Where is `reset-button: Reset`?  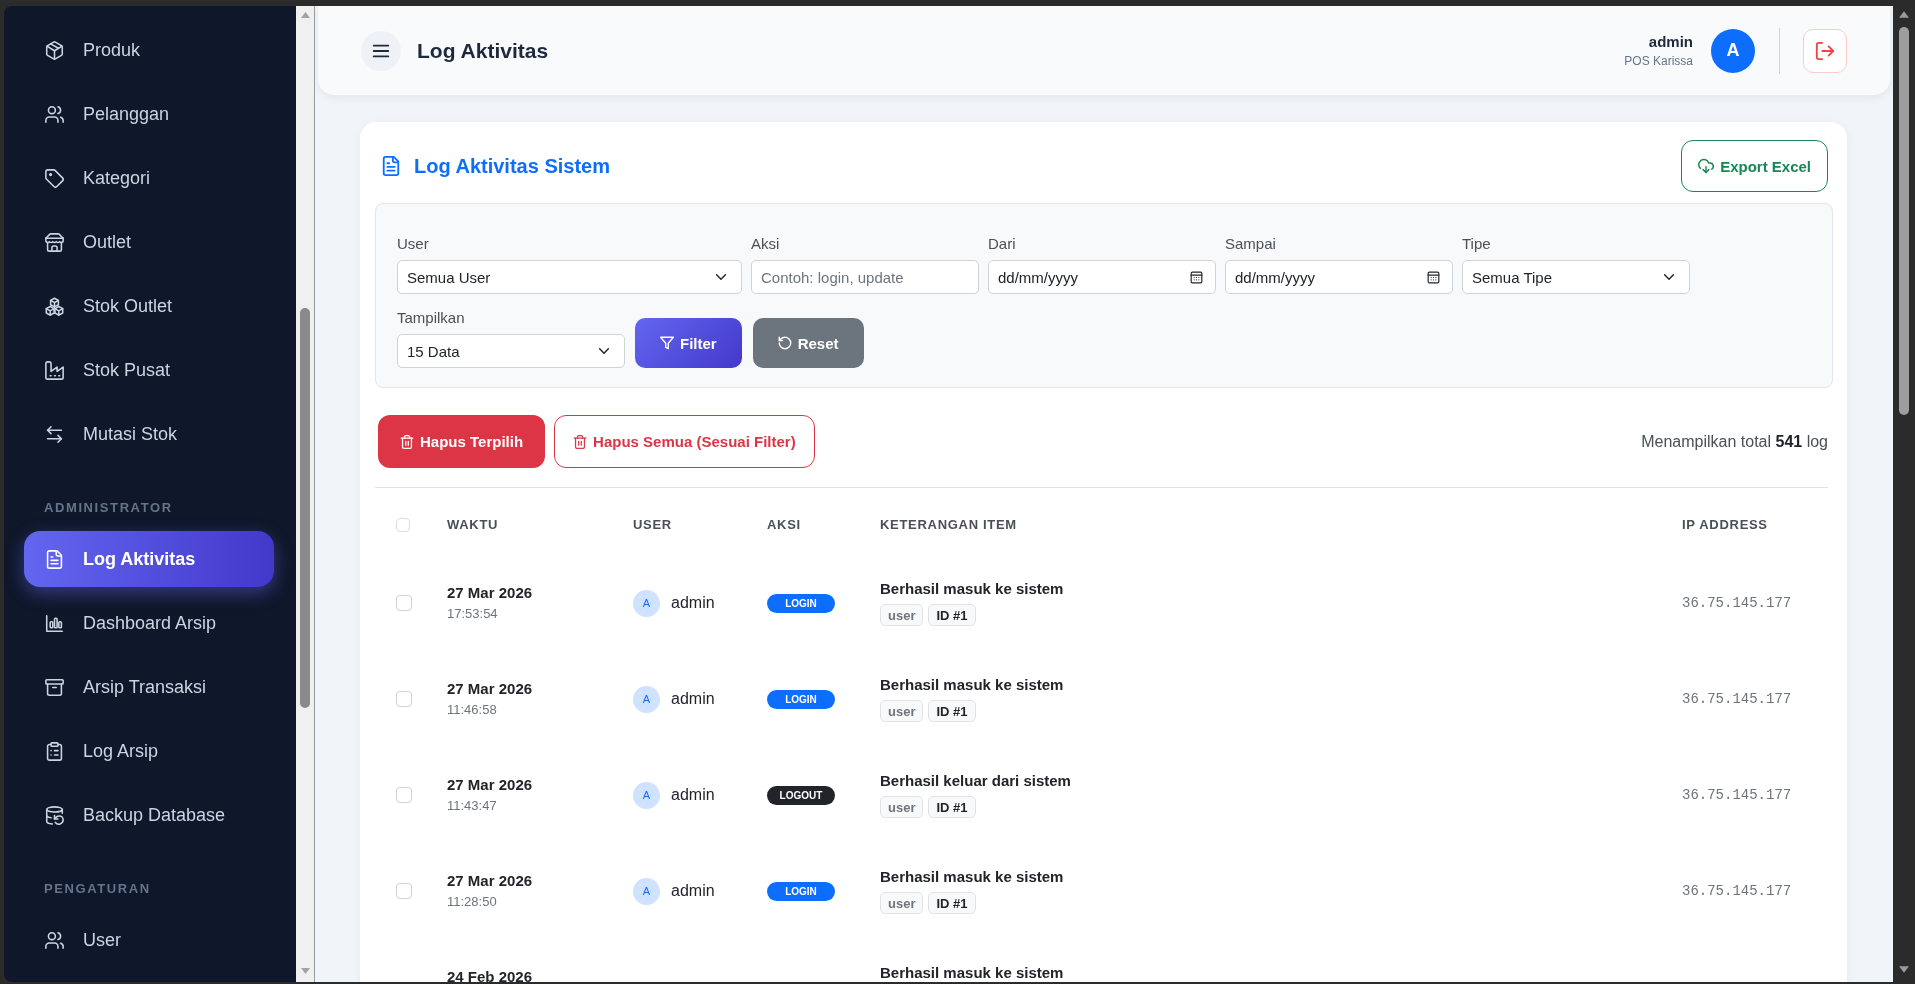 reset-button: Reset is located at coordinates (808, 343).